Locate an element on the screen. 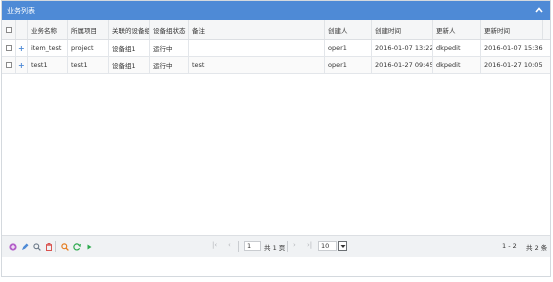 The height and width of the screenshot is (282, 553). page-size-select: 10 is located at coordinates (327, 246).